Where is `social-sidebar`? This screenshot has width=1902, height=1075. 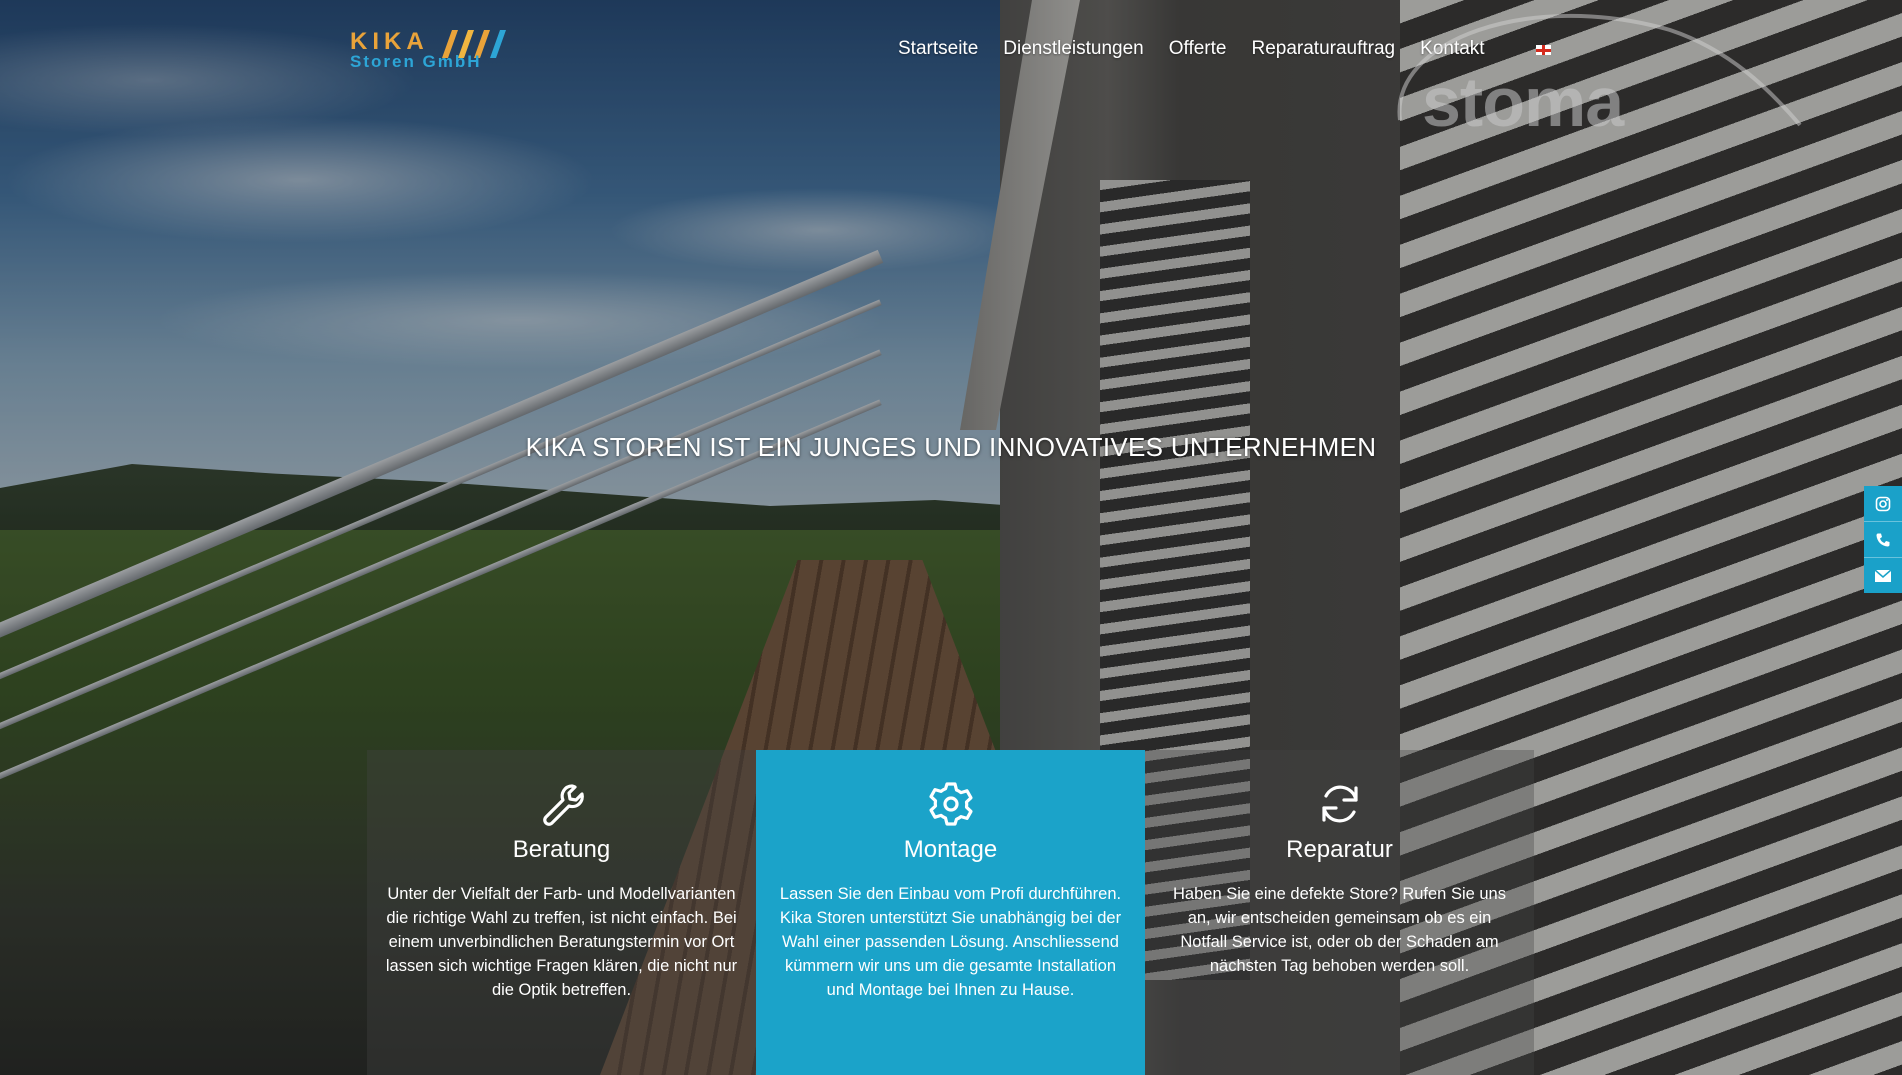 social-sidebar is located at coordinates (1883, 539).